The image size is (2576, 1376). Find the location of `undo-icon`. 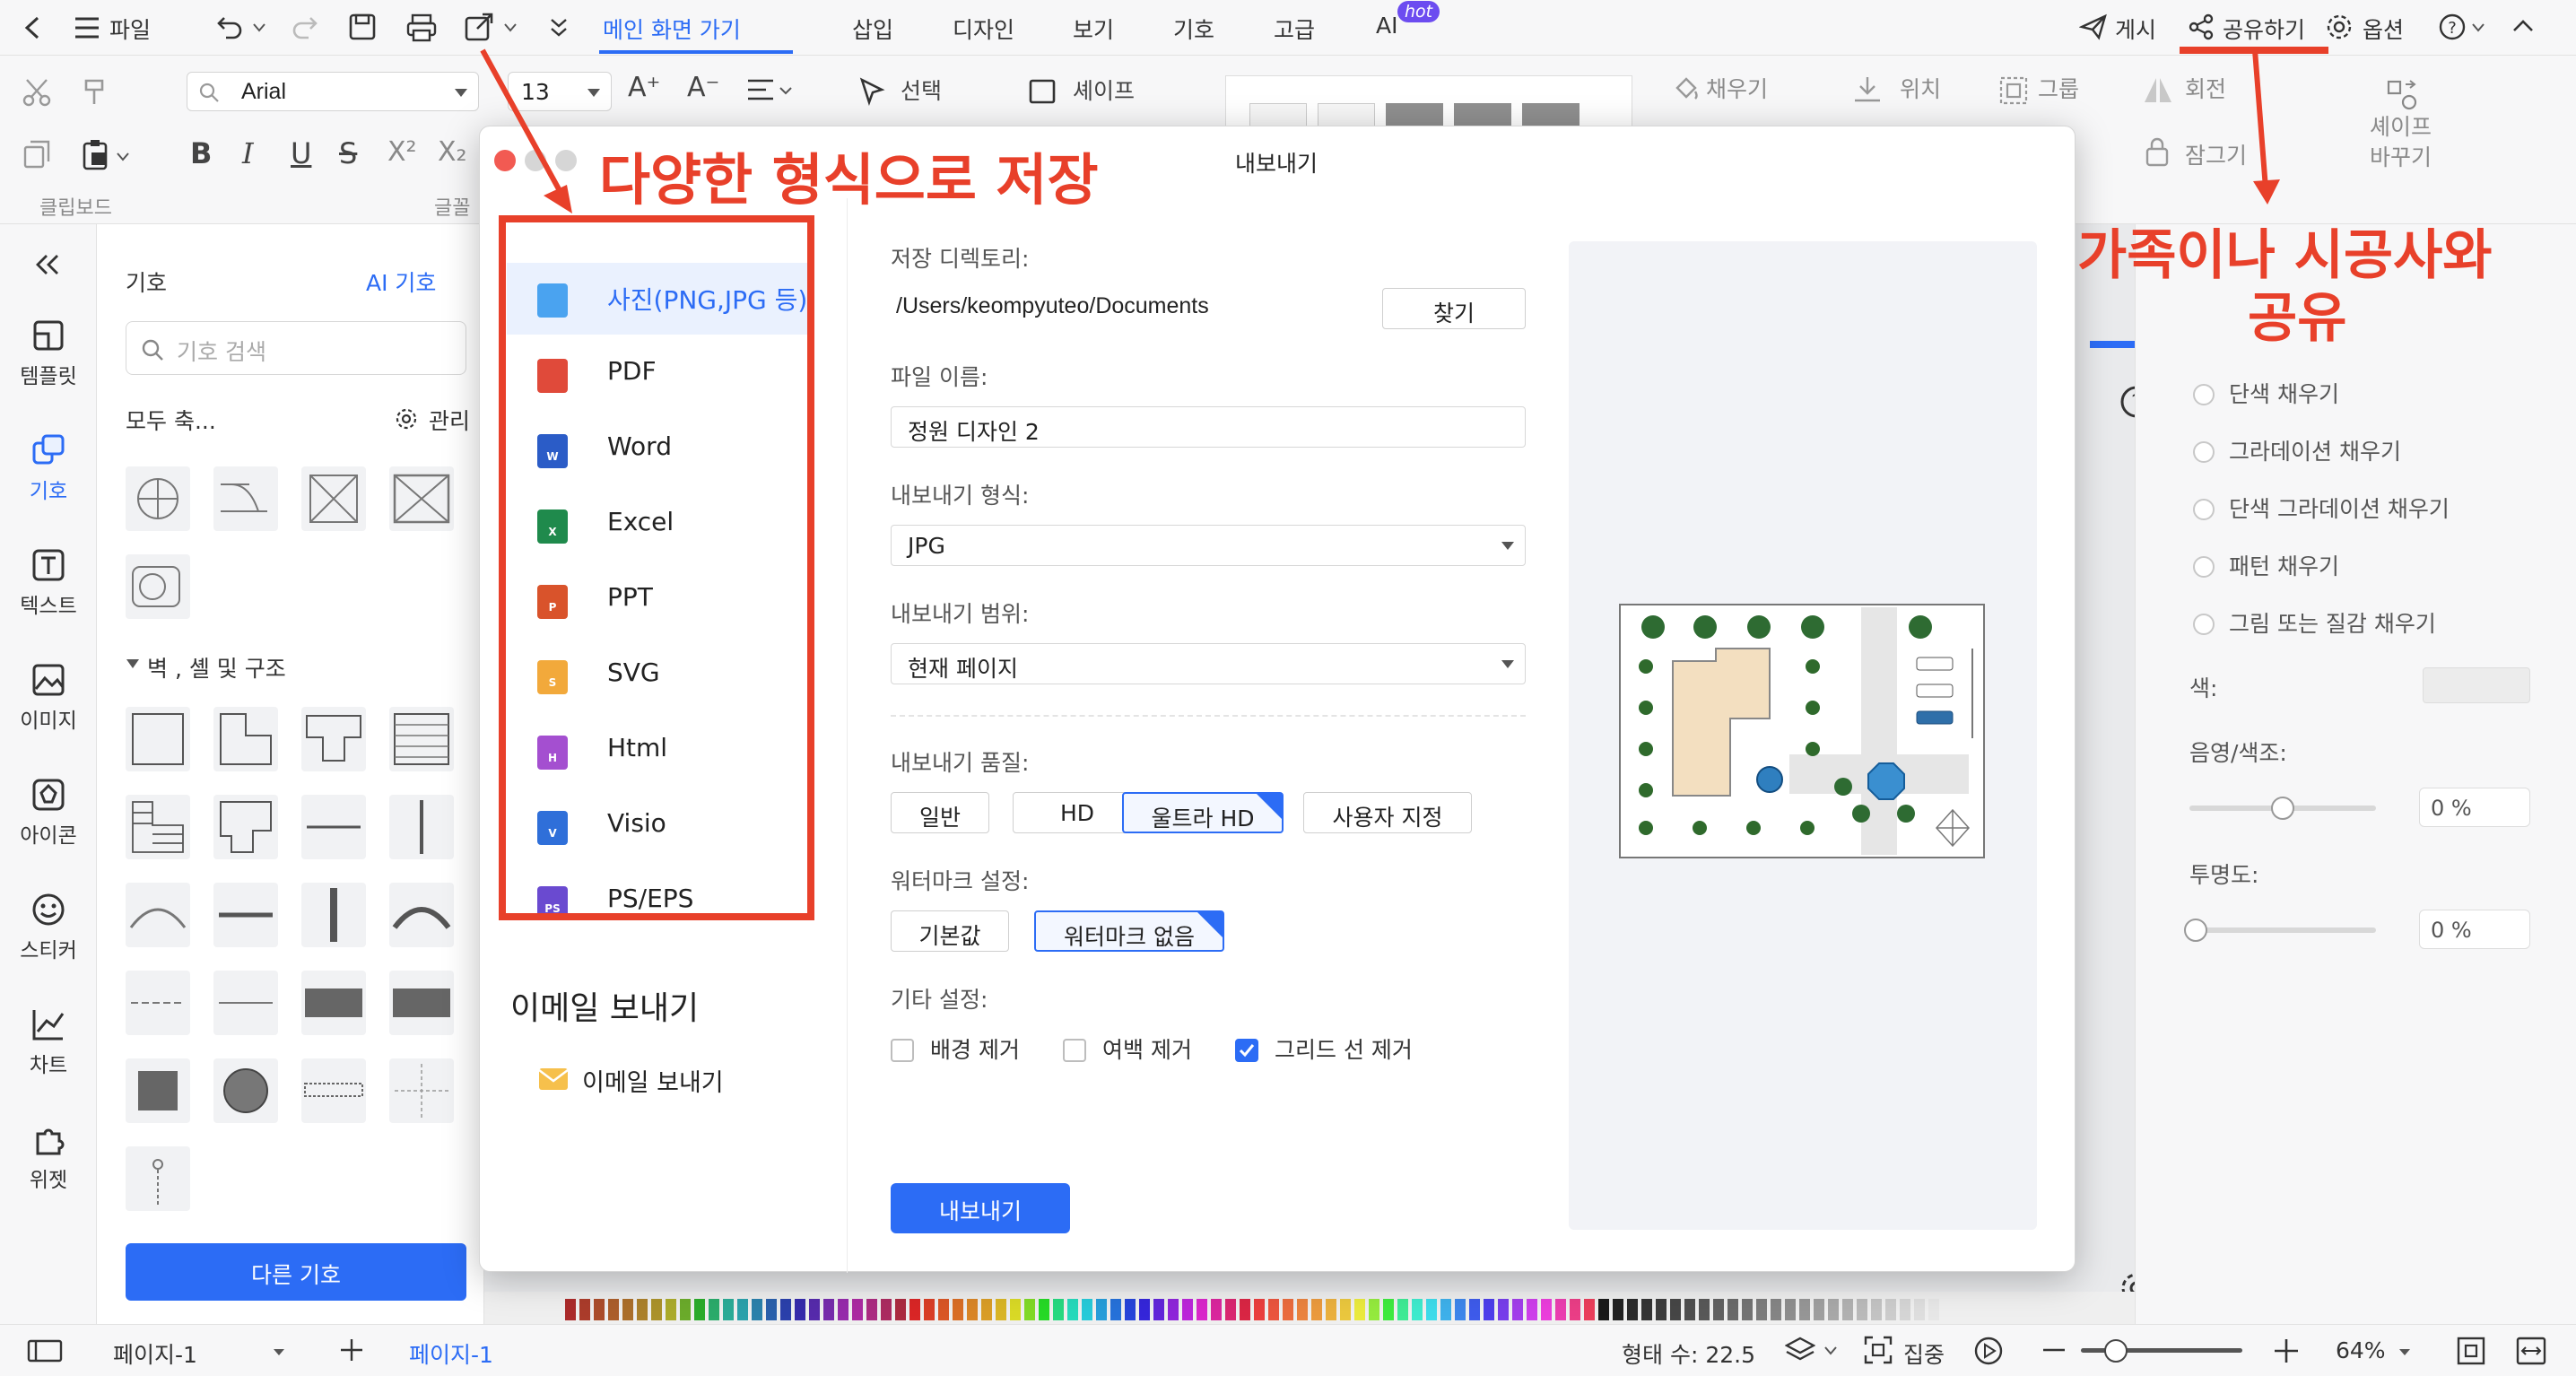

undo-icon is located at coordinates (230, 27).